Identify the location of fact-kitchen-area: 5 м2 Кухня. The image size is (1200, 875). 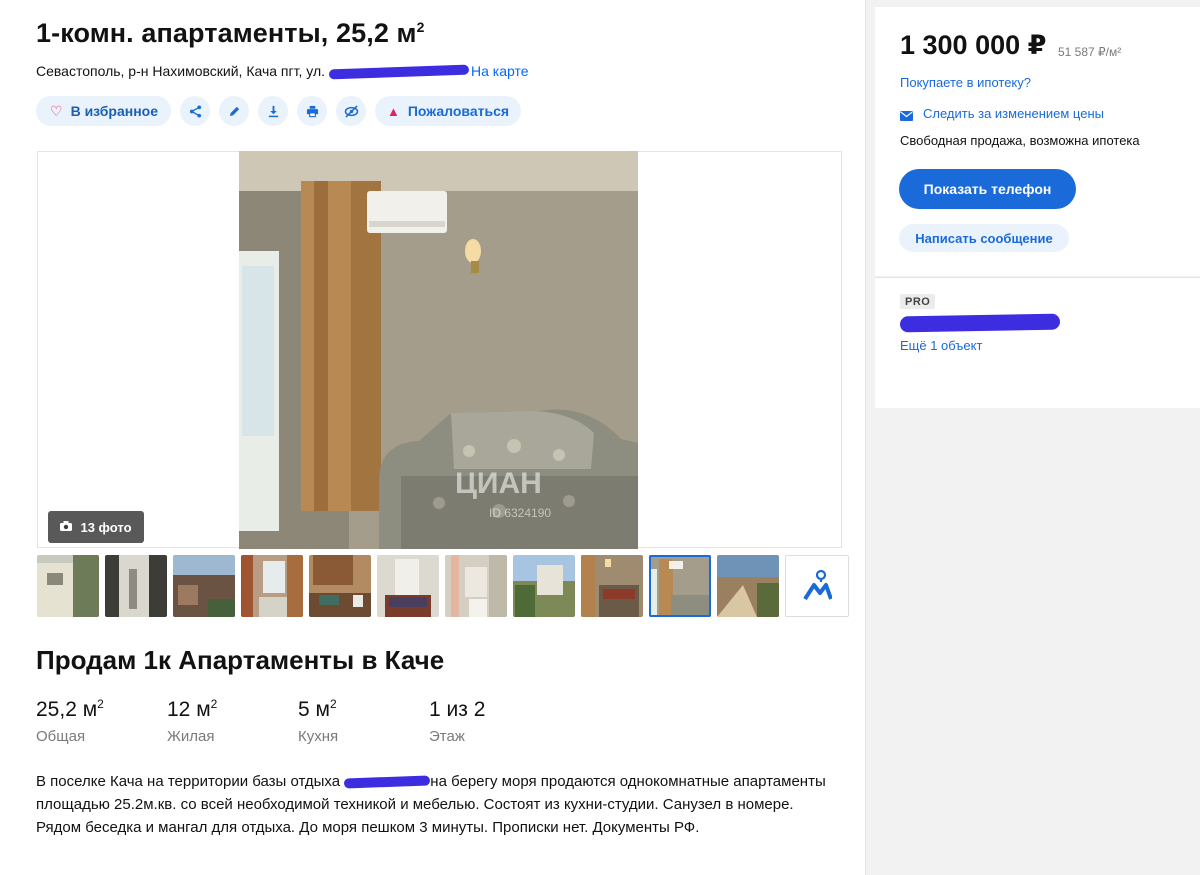
(363, 721).